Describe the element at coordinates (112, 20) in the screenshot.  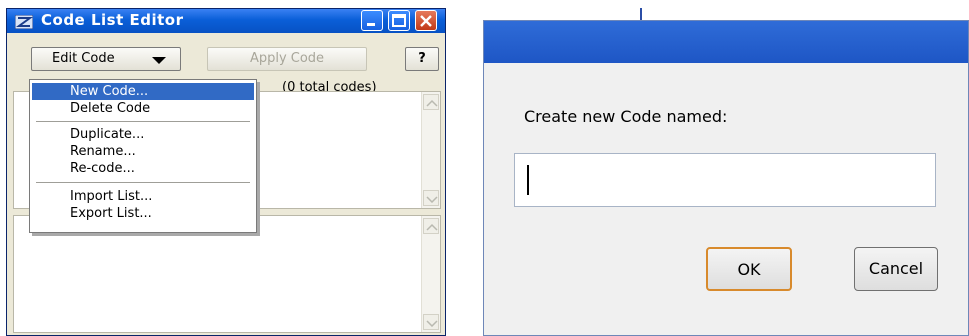
I see `window-title: Code List Editor` at that location.